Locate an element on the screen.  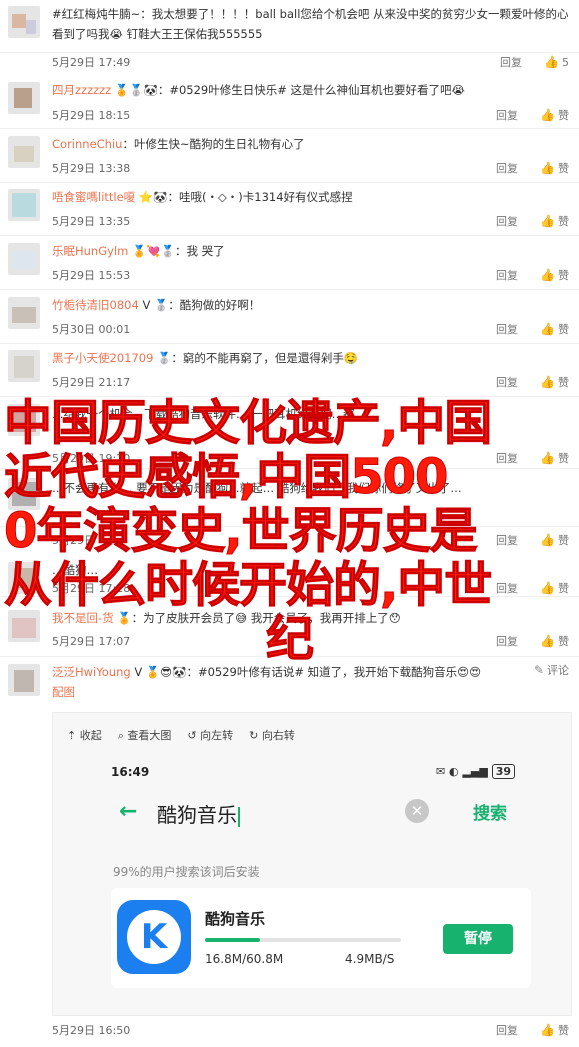
phone-status-bar: 16:49 ✉ ◐ ▂▄▆ 39 is located at coordinates (313, 773).